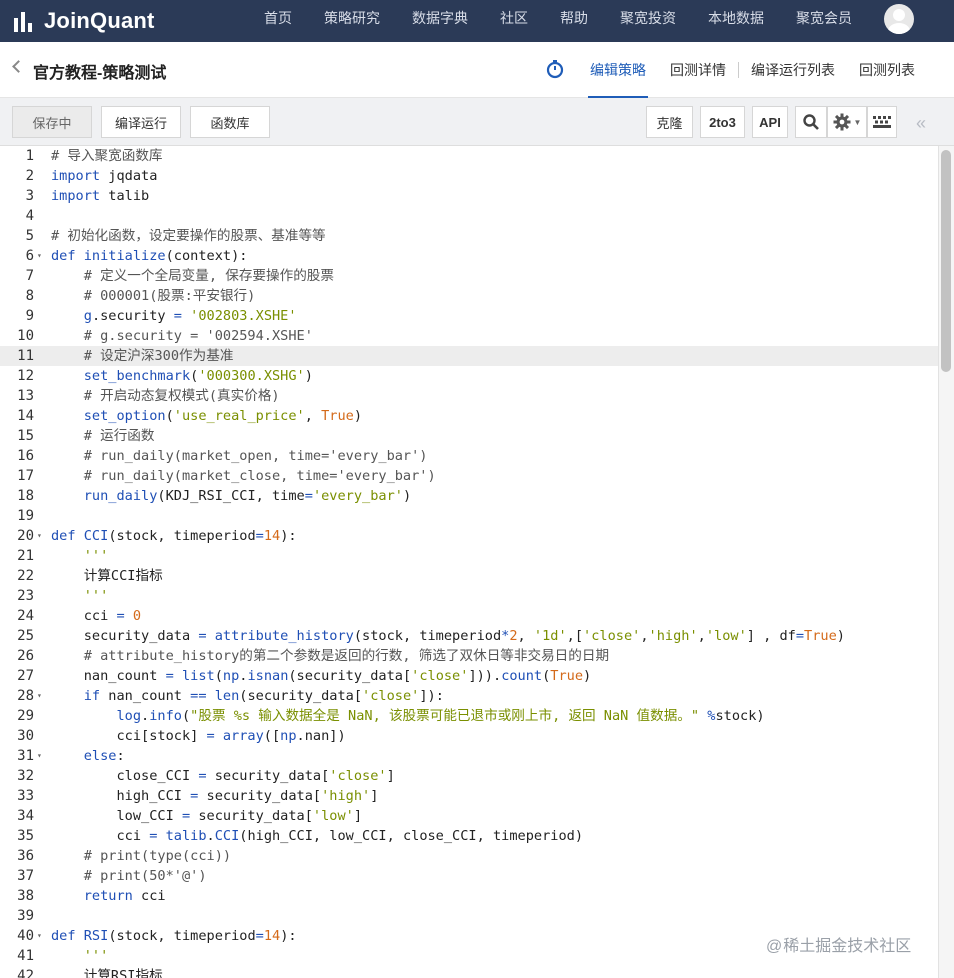 Image resolution: width=954 pixels, height=978 pixels. I want to click on line-number: 39, so click(25, 916).